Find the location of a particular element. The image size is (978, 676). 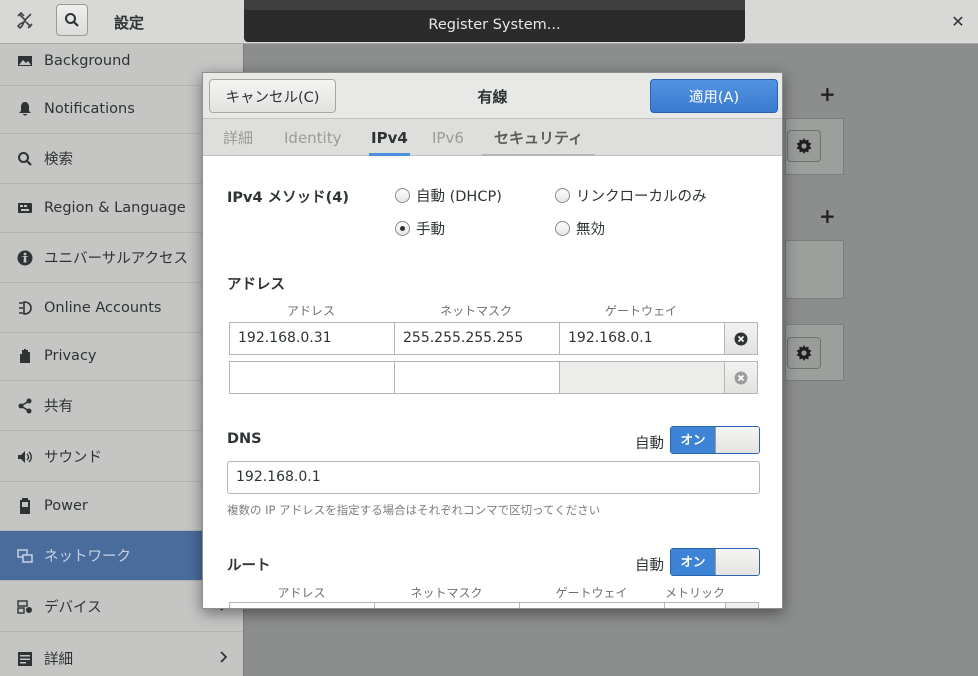

route-metric-input is located at coordinates (695, 605).